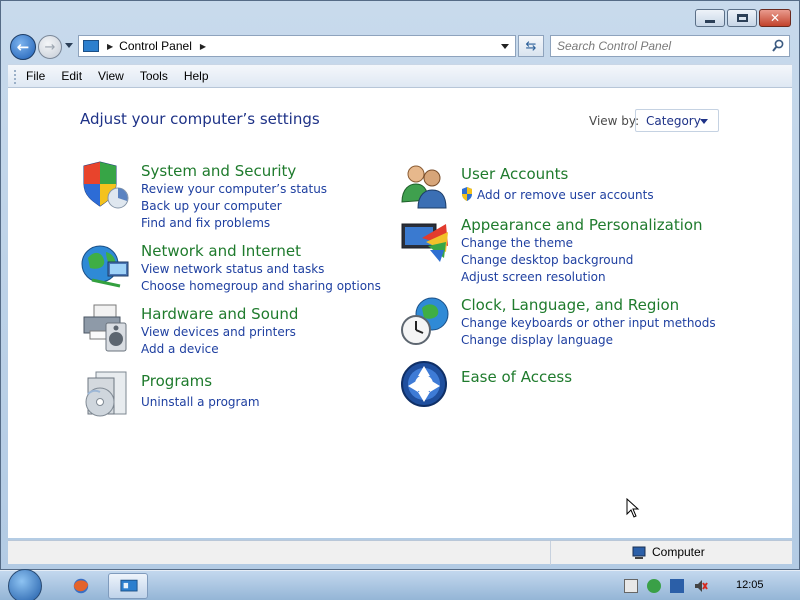  What do you see at coordinates (704, 121) in the screenshot?
I see `chevron-down-icon` at bounding box center [704, 121].